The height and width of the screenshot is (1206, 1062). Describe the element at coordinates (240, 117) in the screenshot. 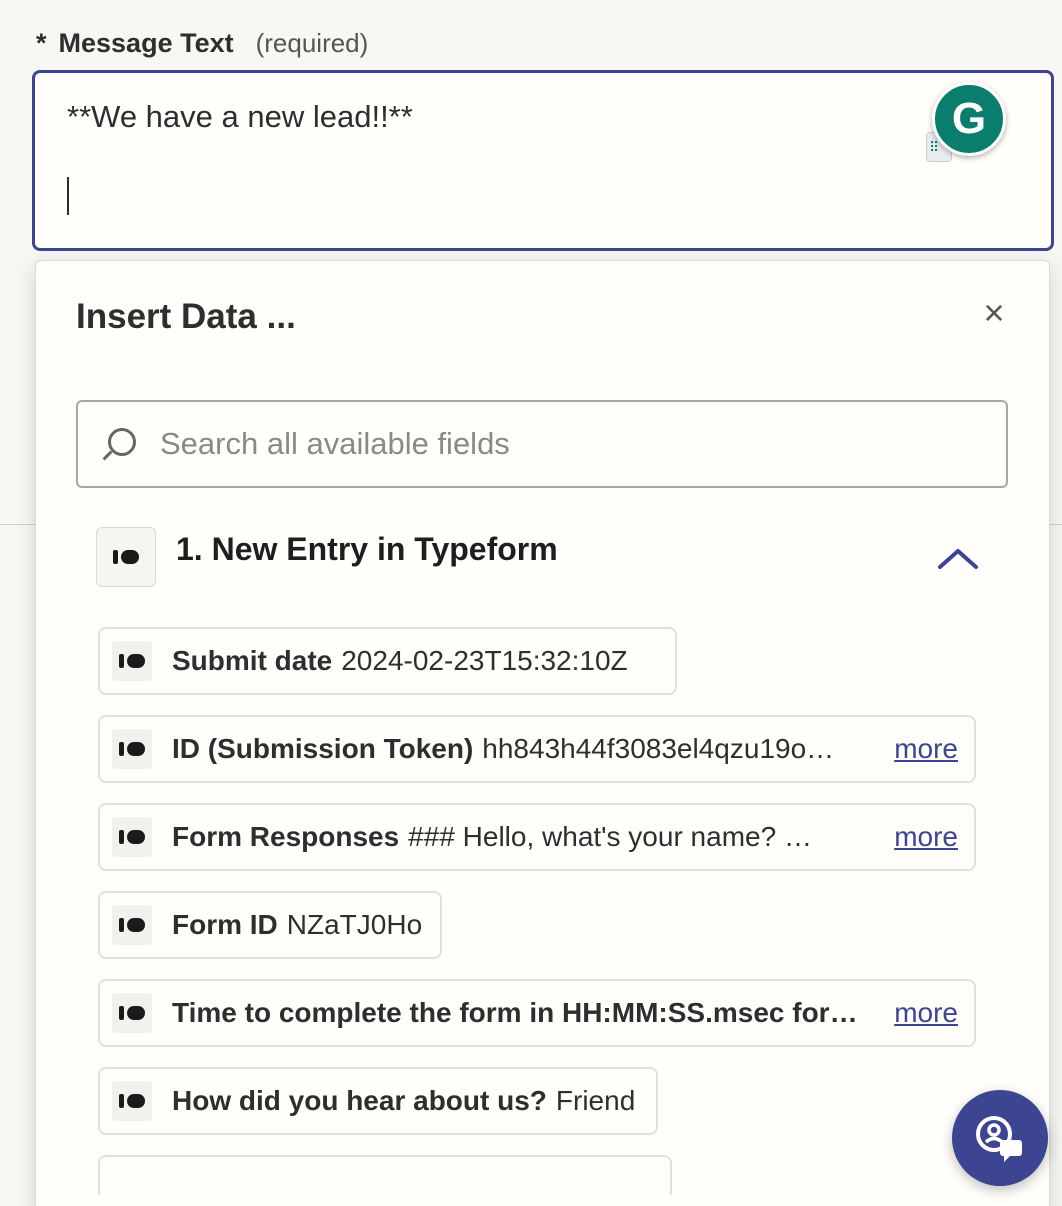

I see `message-text-line: **We have a new lead!!**` at that location.